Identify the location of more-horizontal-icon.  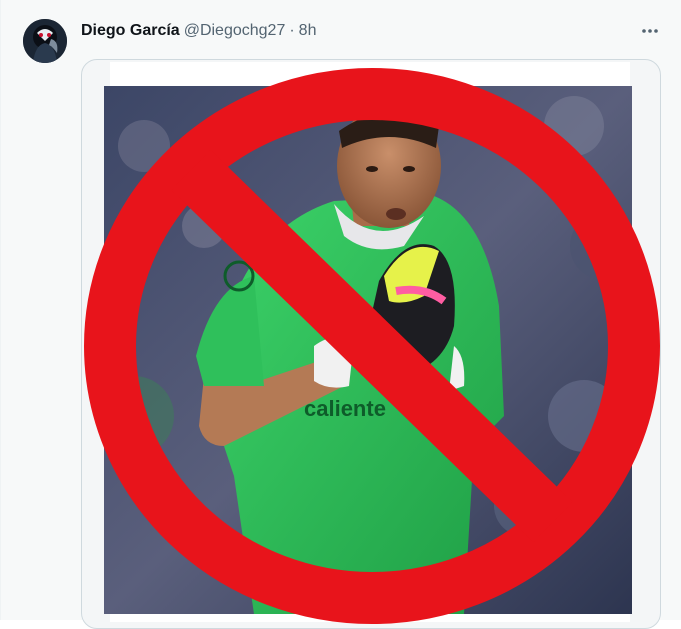
(650, 31).